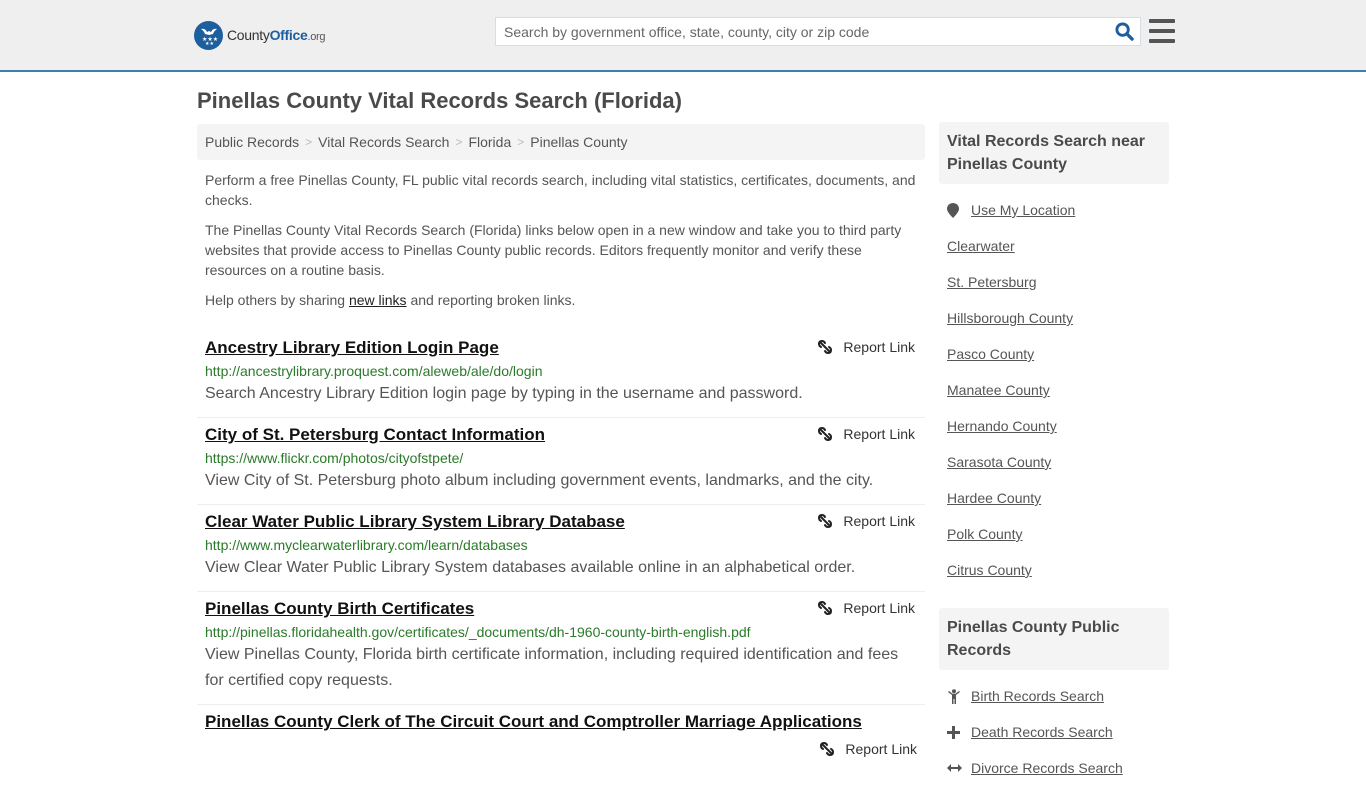 The height and width of the screenshot is (786, 1366). I want to click on public-records-item: Birth Records Search, so click(1054, 696).